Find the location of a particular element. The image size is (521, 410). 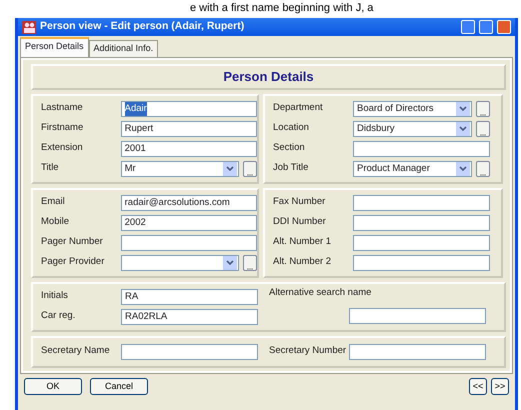

field-label: Extension is located at coordinates (62, 148).